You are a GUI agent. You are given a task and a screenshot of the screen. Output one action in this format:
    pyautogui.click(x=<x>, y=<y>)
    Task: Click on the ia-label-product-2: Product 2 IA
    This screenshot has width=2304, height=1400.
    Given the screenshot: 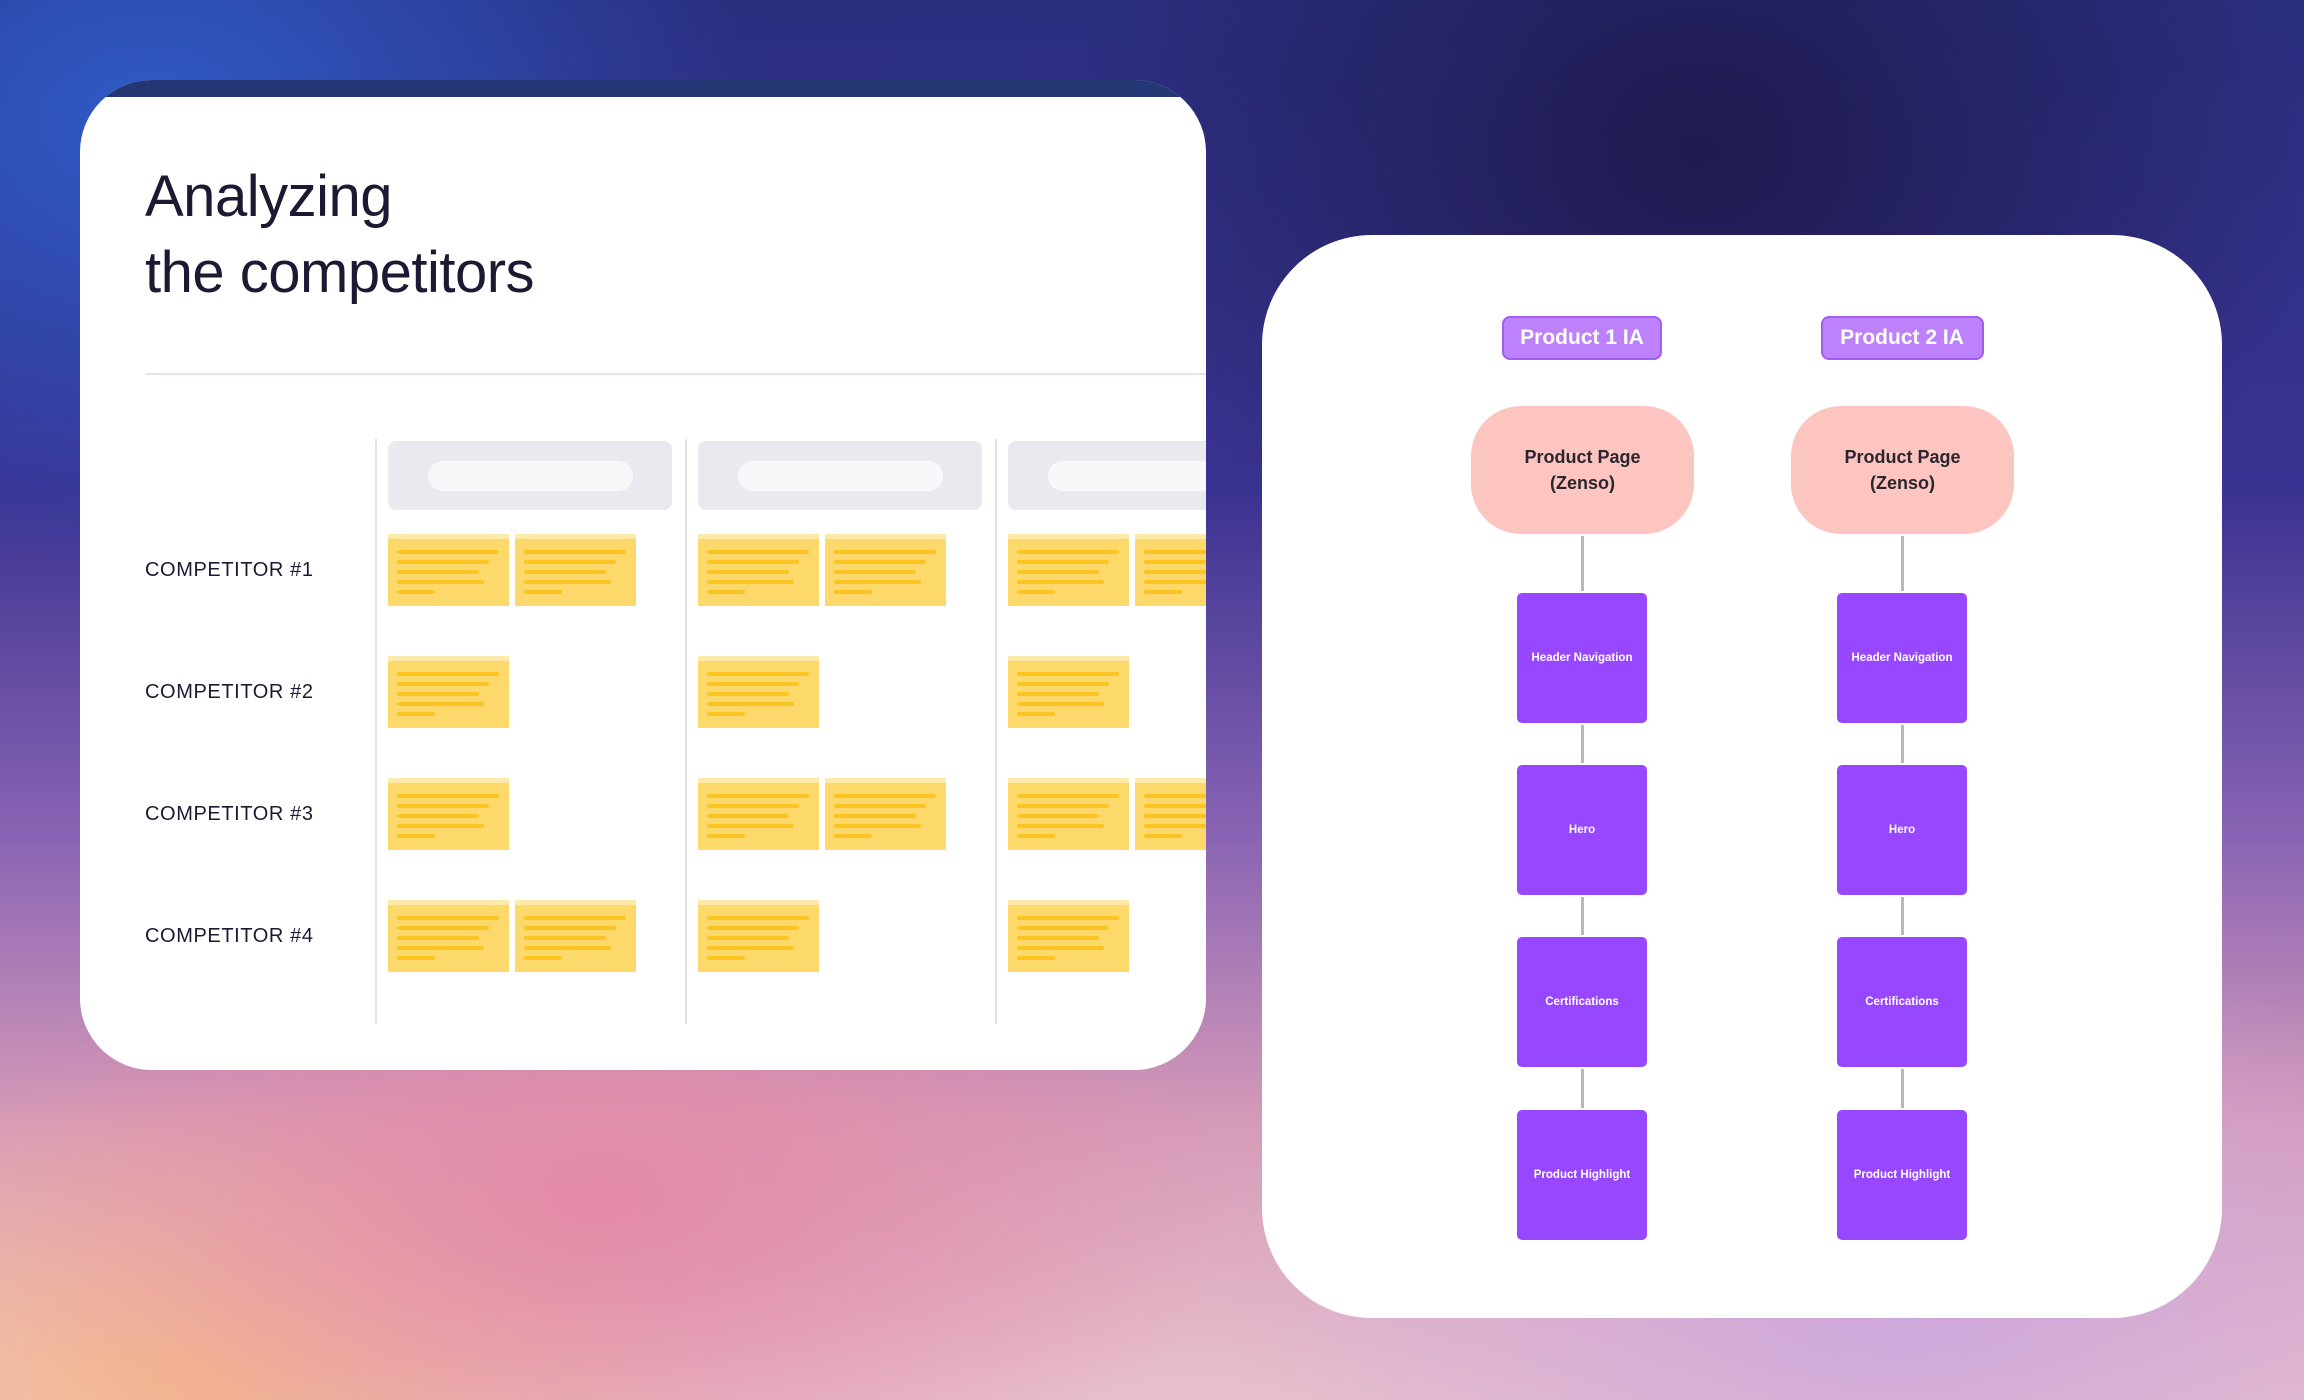 What is the action you would take?
    pyautogui.click(x=1902, y=338)
    